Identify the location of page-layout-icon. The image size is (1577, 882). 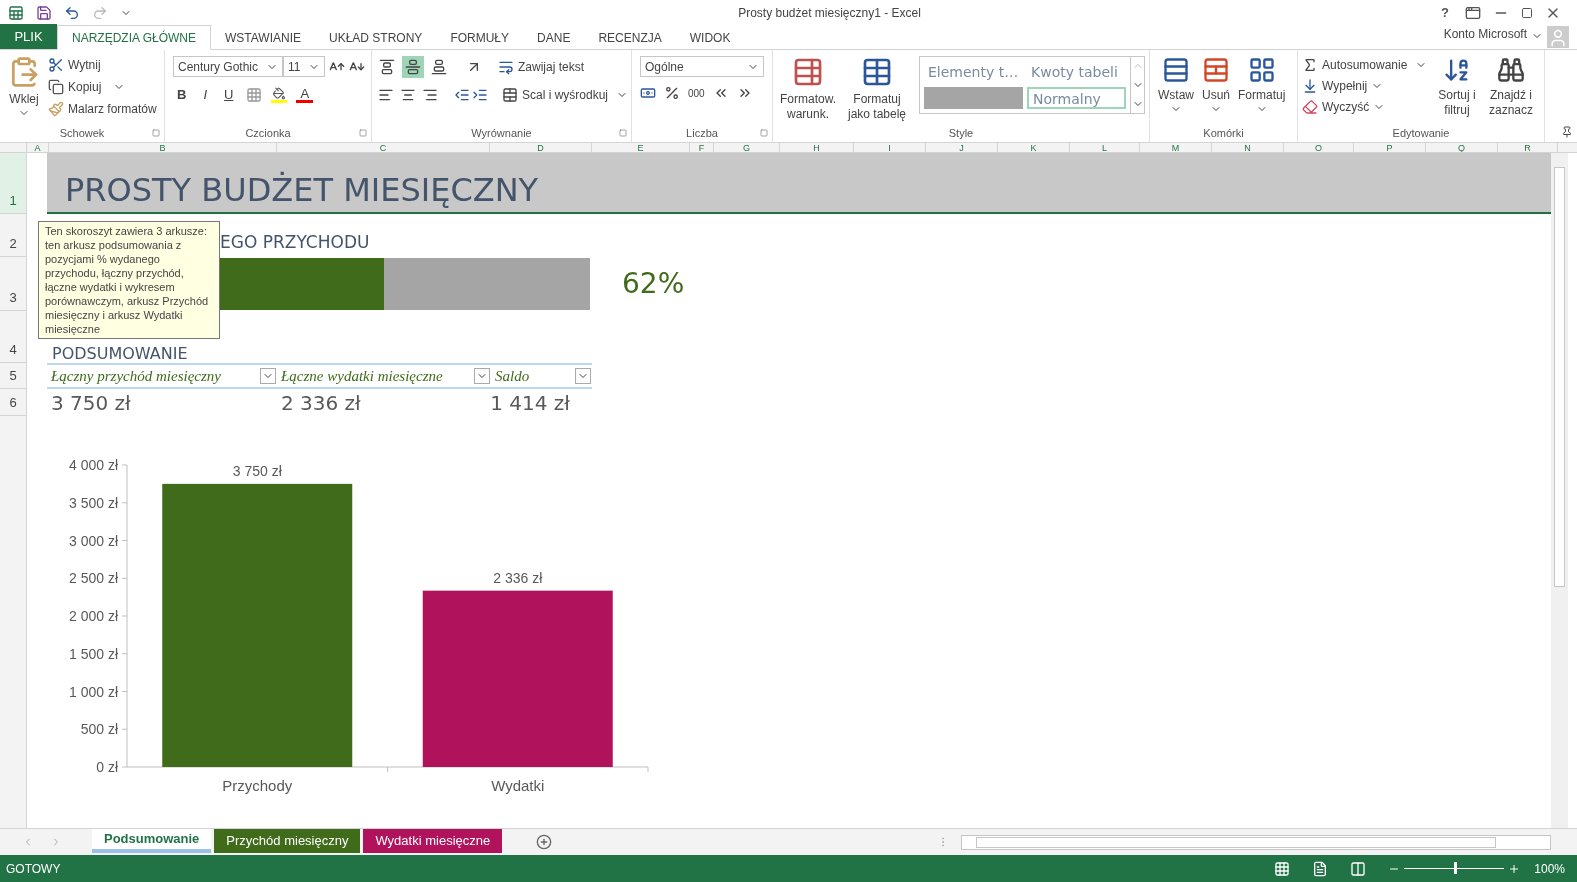
(1320, 868).